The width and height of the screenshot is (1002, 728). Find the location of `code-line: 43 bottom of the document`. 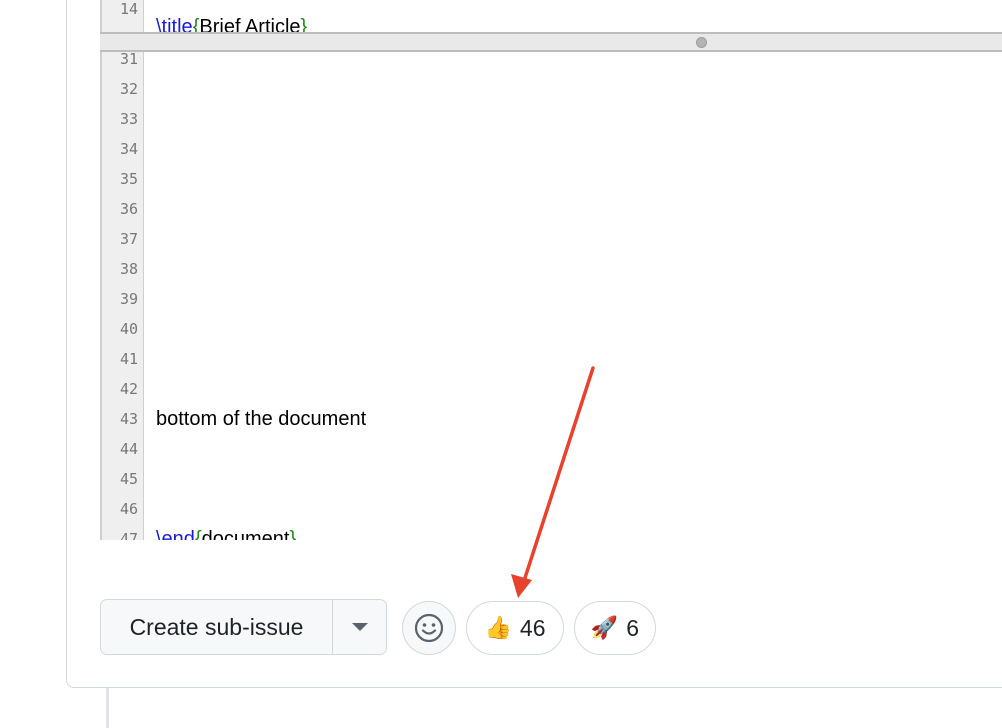

code-line: 43 bottom of the document is located at coordinates (551, 419).